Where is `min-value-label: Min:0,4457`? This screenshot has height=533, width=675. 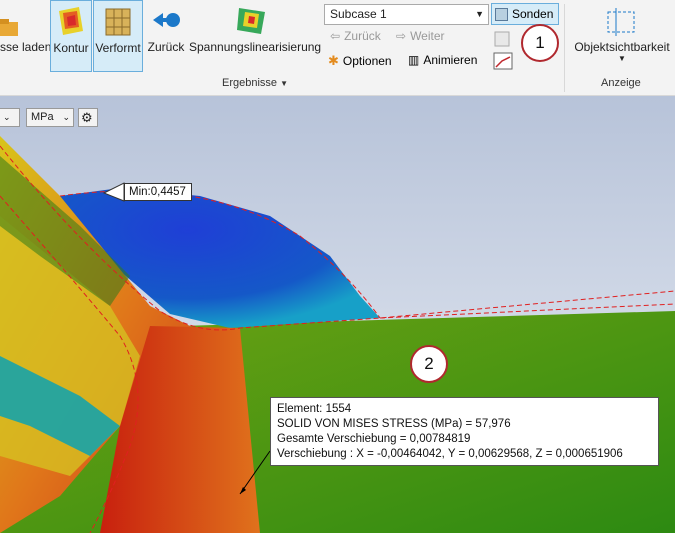
min-value-label: Min:0,4457 is located at coordinates (158, 192).